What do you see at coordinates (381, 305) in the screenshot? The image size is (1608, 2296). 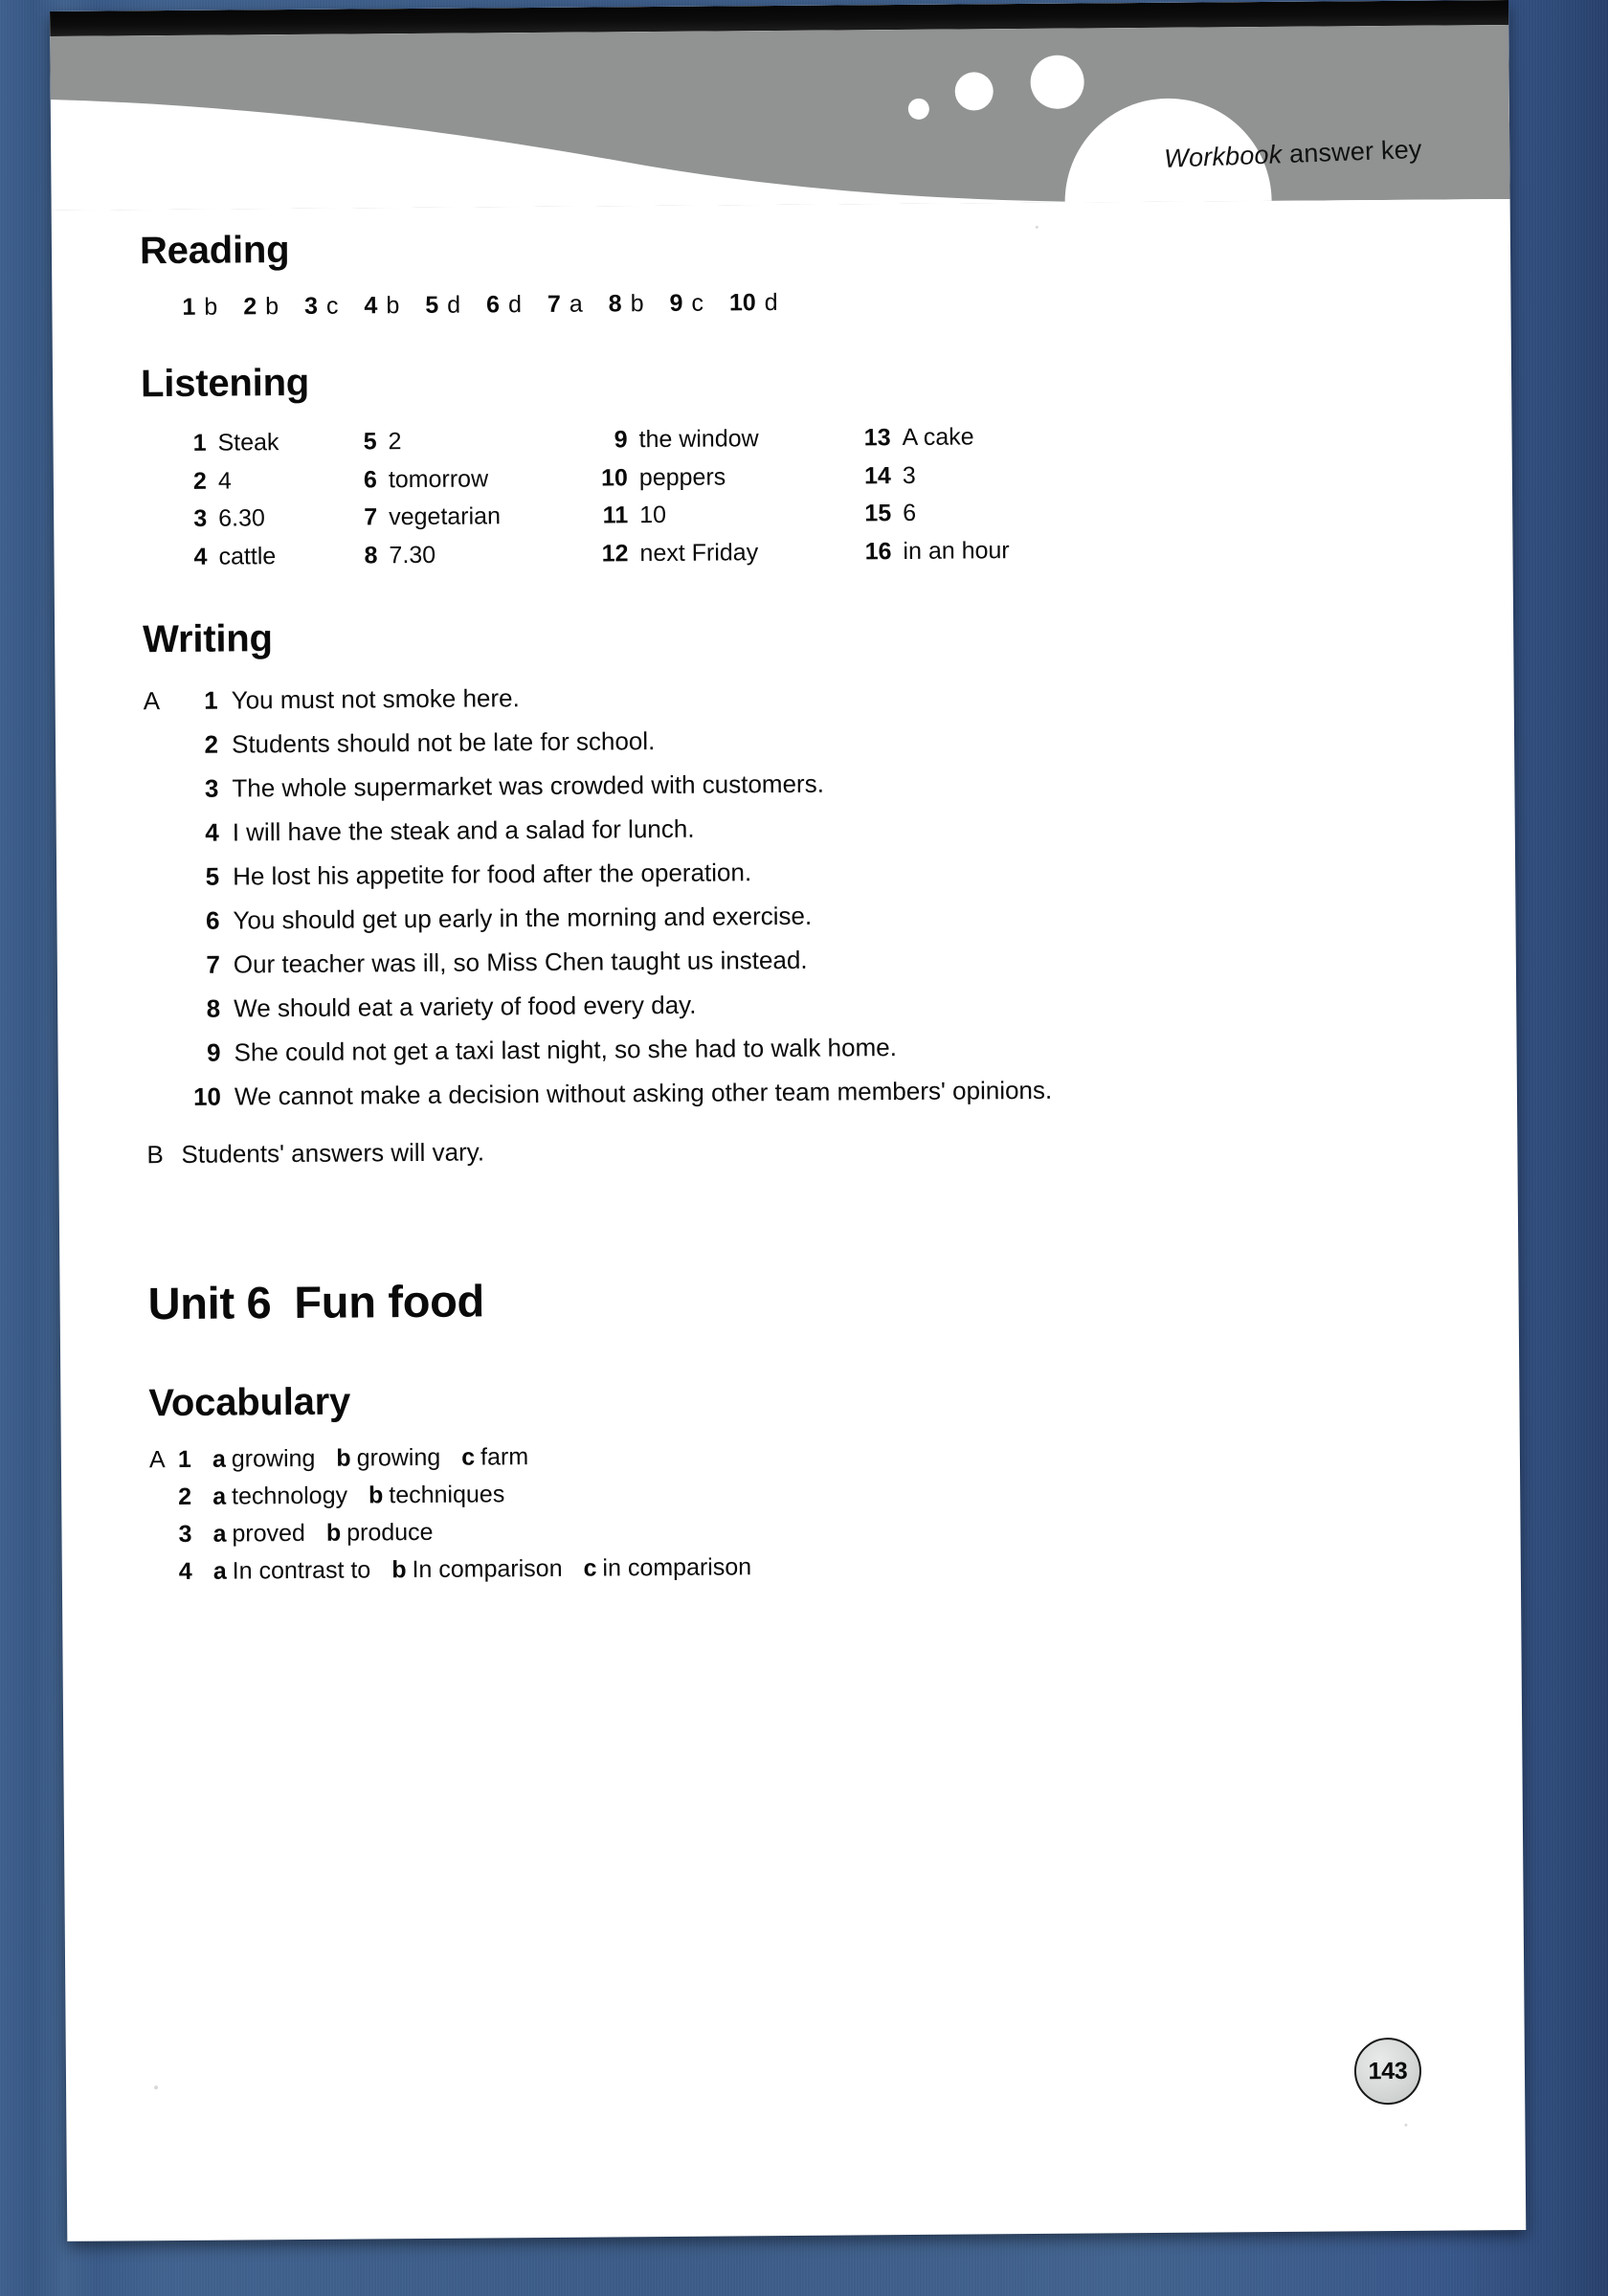 I see `reading-answer: 4b` at bounding box center [381, 305].